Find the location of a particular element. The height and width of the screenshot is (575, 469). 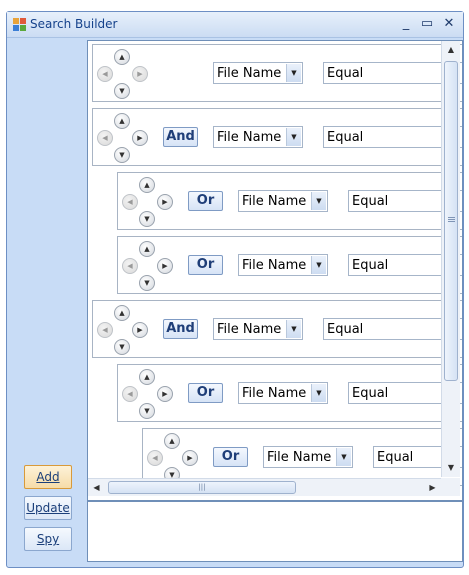

vertical-scrollbar: ▲ ▼ is located at coordinates (450, 259).